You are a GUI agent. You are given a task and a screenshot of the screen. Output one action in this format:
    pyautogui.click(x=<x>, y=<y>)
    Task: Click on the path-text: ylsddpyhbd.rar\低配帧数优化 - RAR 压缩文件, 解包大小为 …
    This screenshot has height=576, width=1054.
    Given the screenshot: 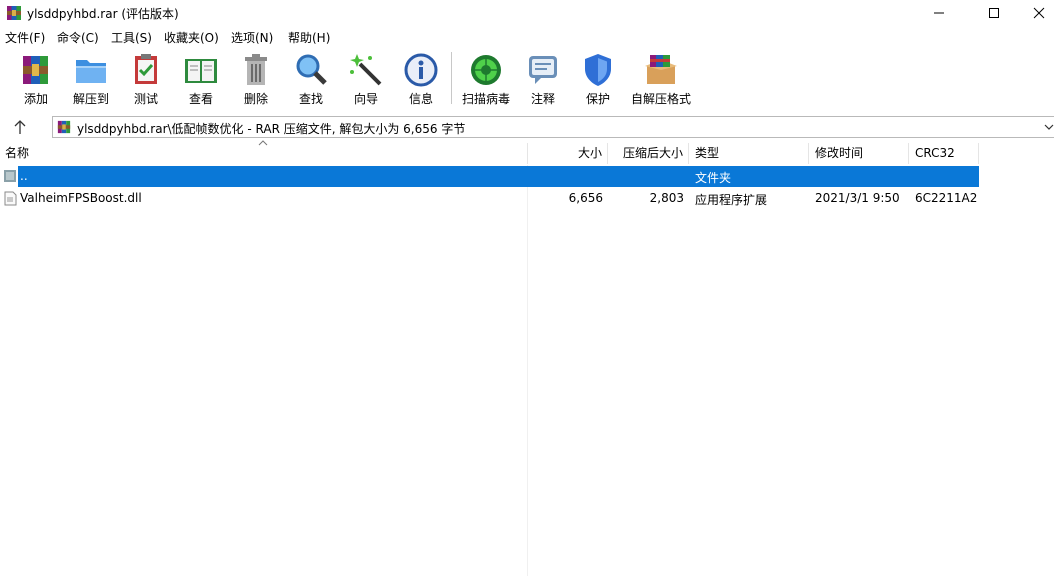 What is the action you would take?
    pyautogui.click(x=271, y=129)
    